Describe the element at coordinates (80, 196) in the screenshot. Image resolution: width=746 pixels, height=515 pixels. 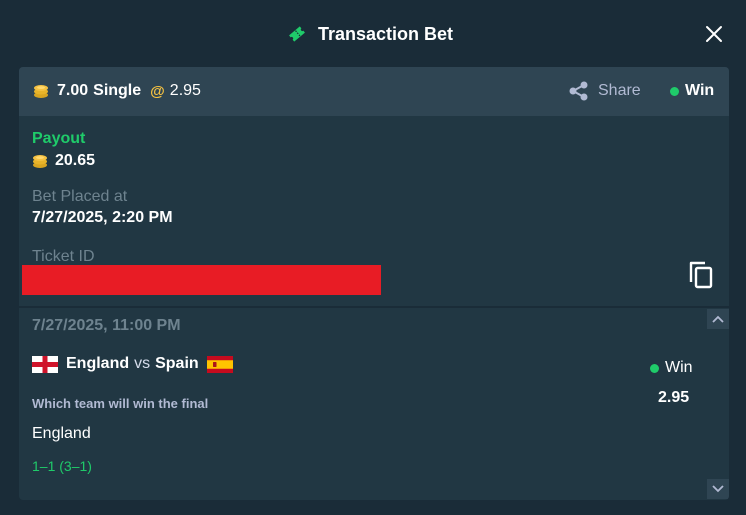
I see `placed-label: Bet Placed at` at that location.